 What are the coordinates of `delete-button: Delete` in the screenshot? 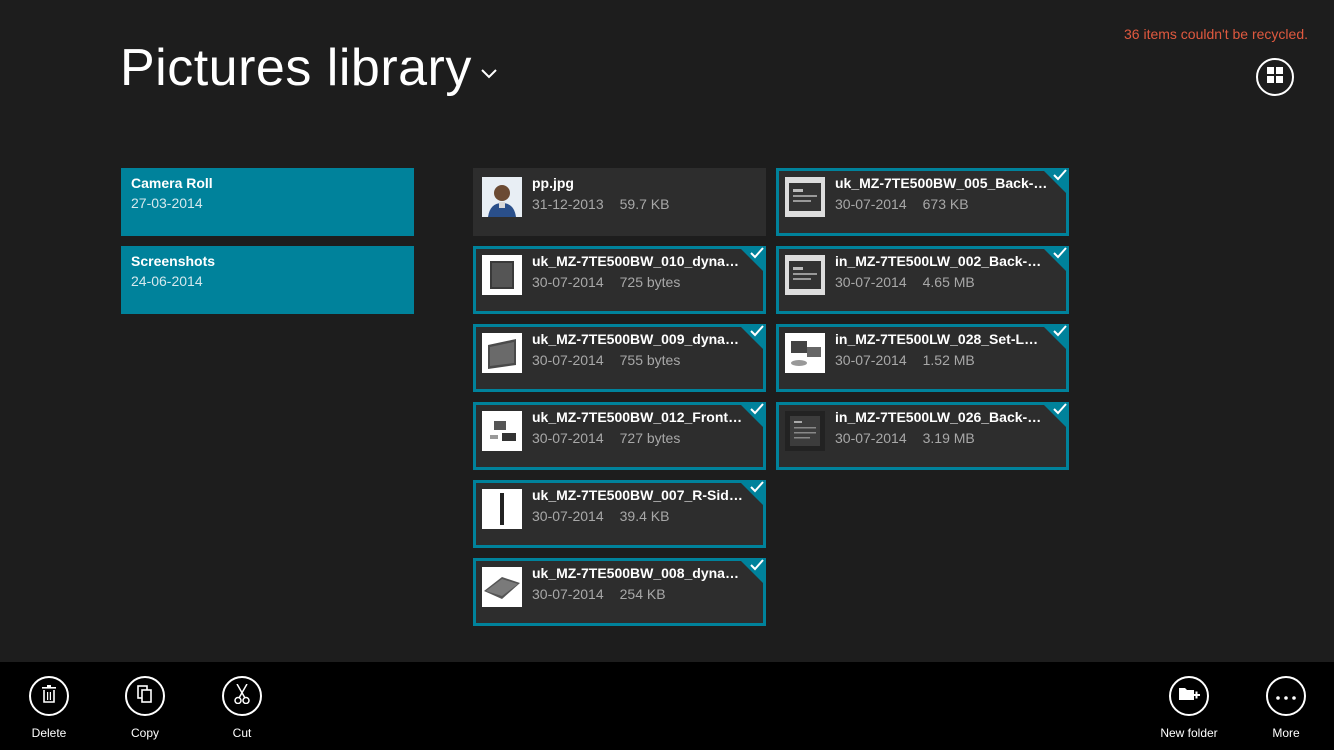 It's located at (49, 708).